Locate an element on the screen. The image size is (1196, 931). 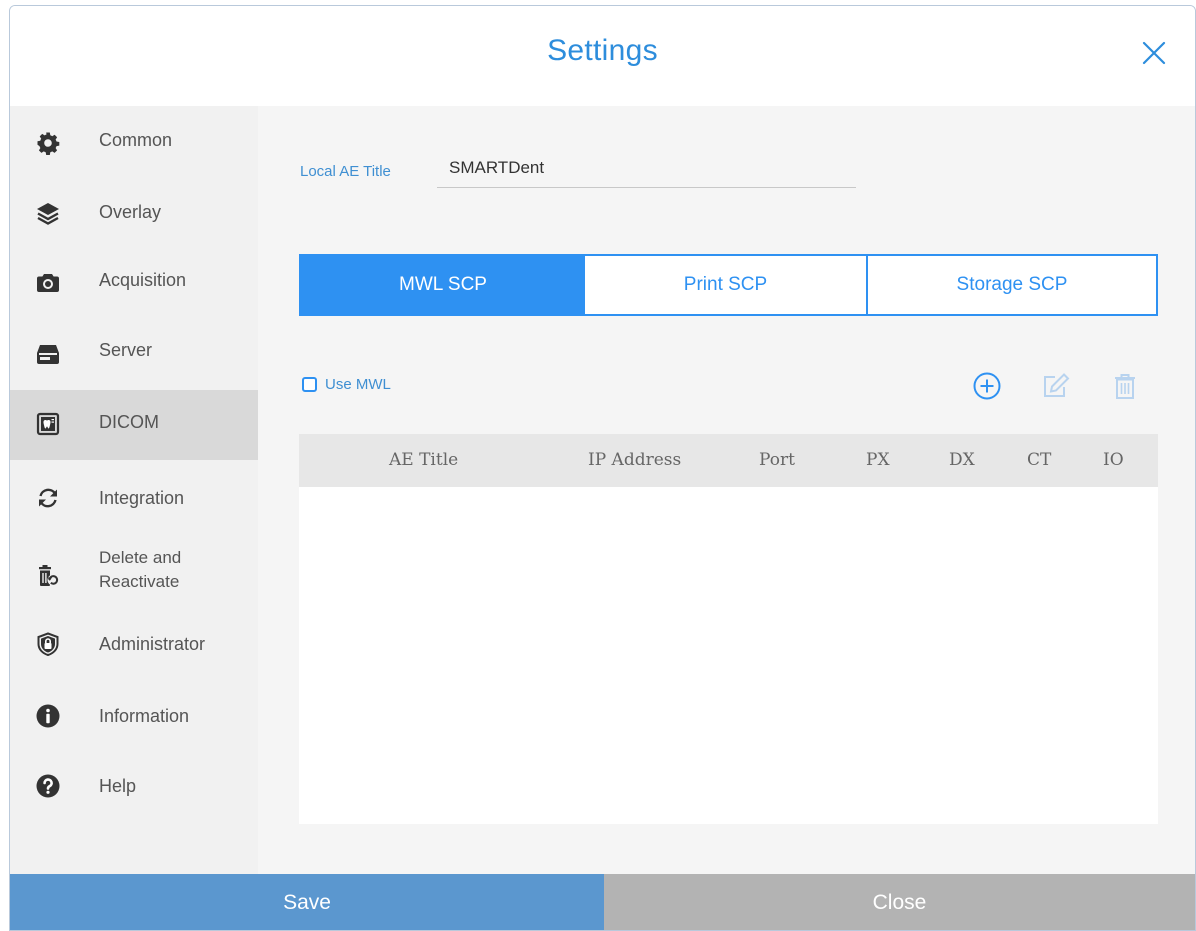
camera-icon is located at coordinates (48, 283).